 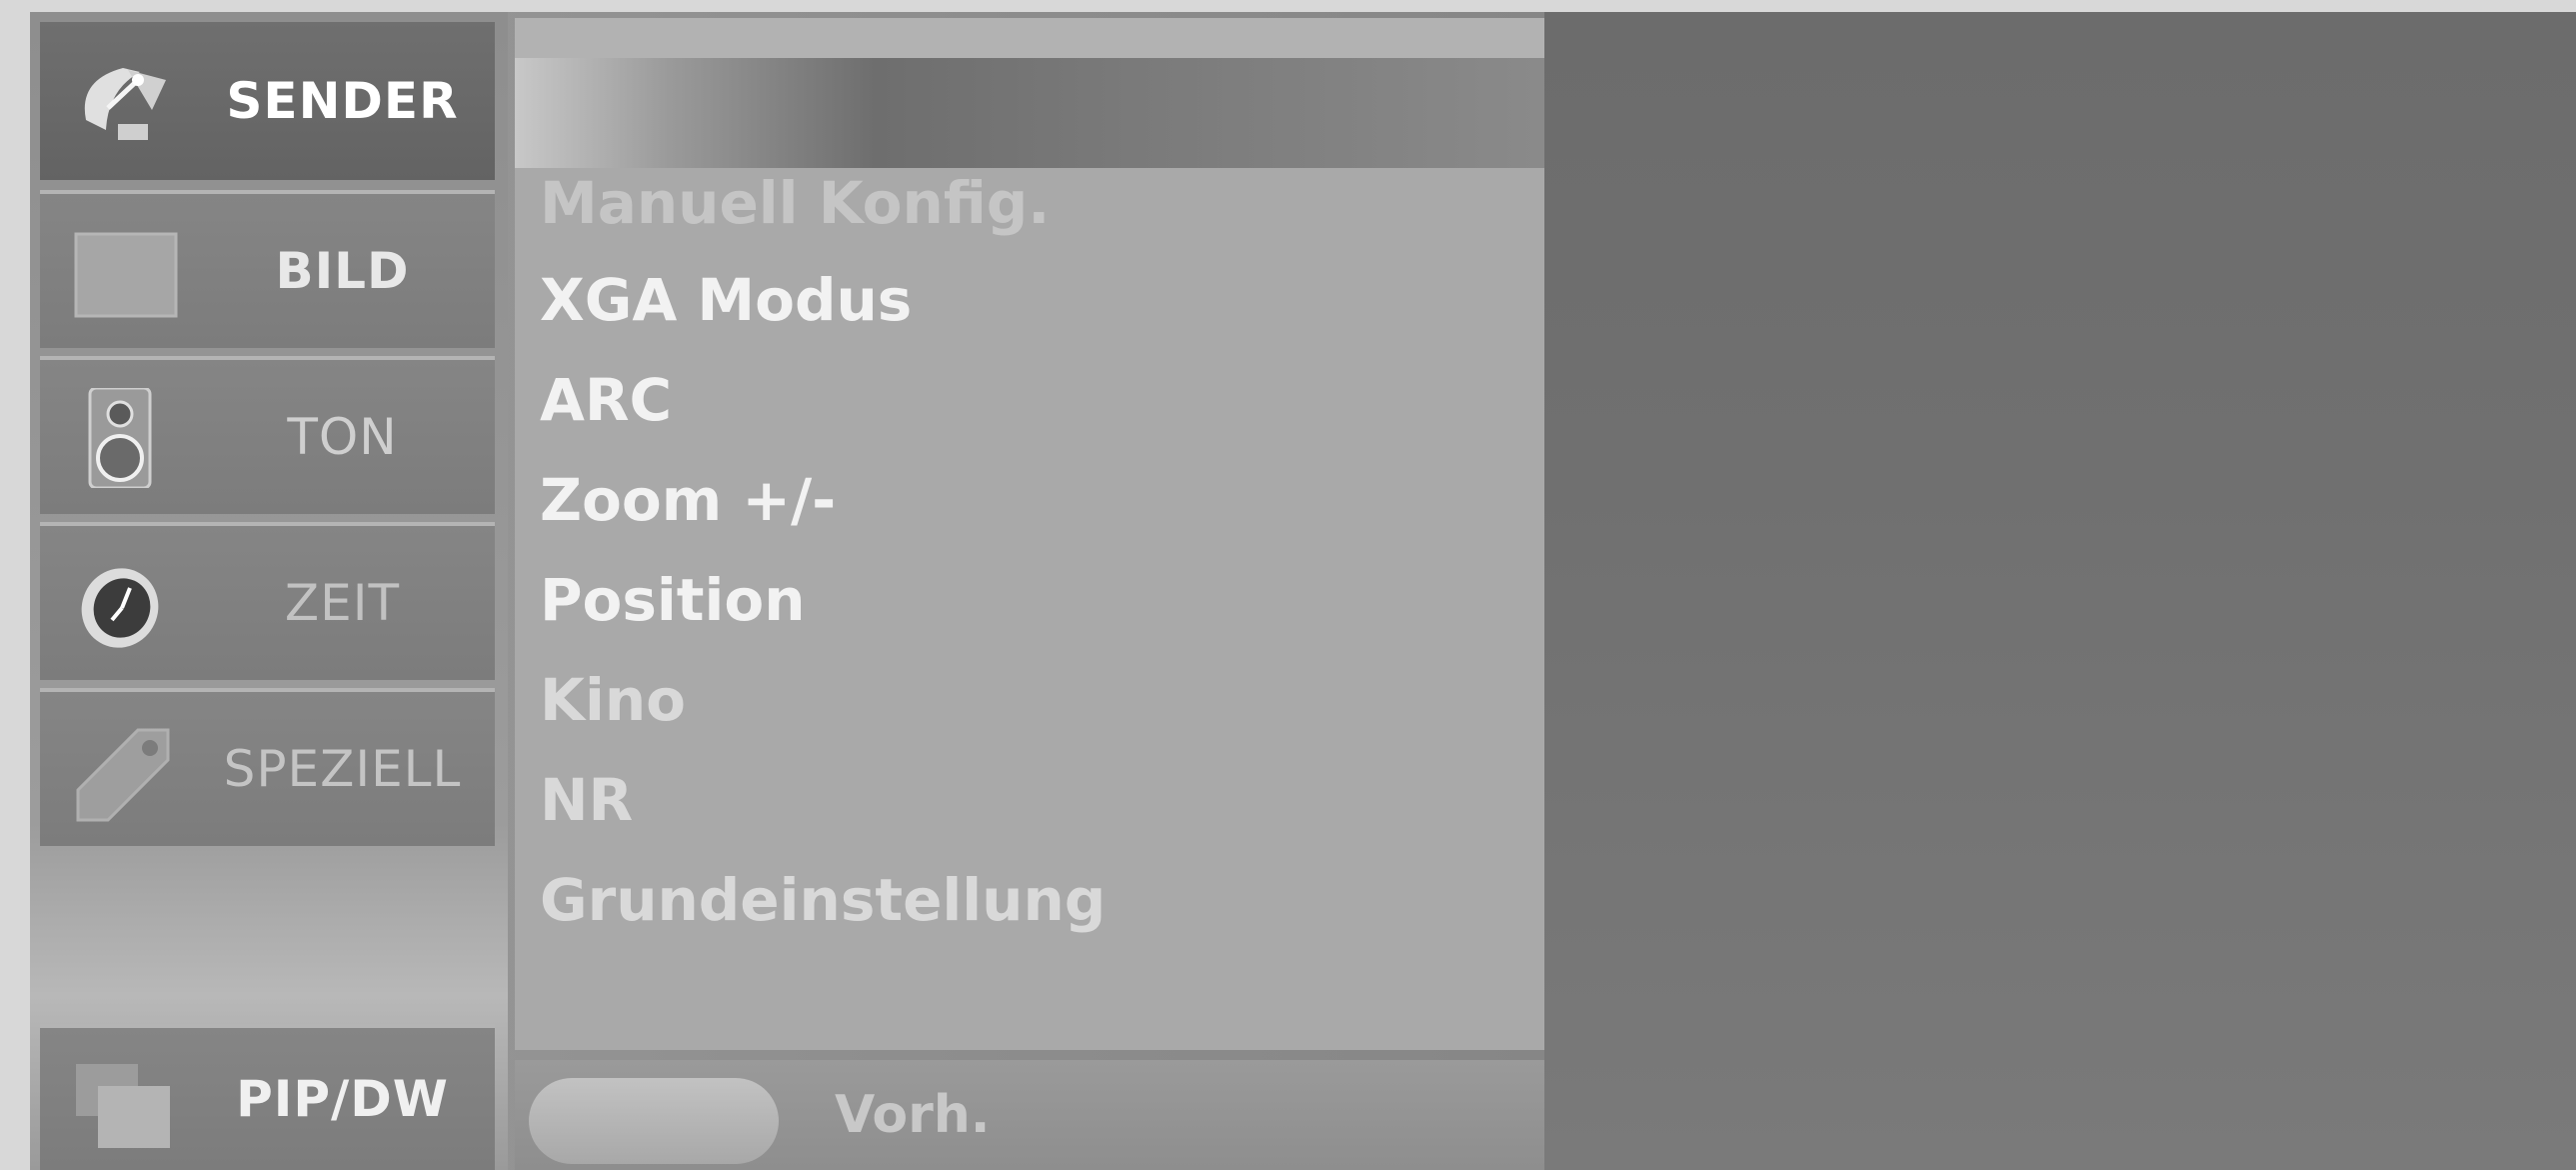 I want to click on sidebar-item-label: PIP/DW, so click(x=342, y=1099).